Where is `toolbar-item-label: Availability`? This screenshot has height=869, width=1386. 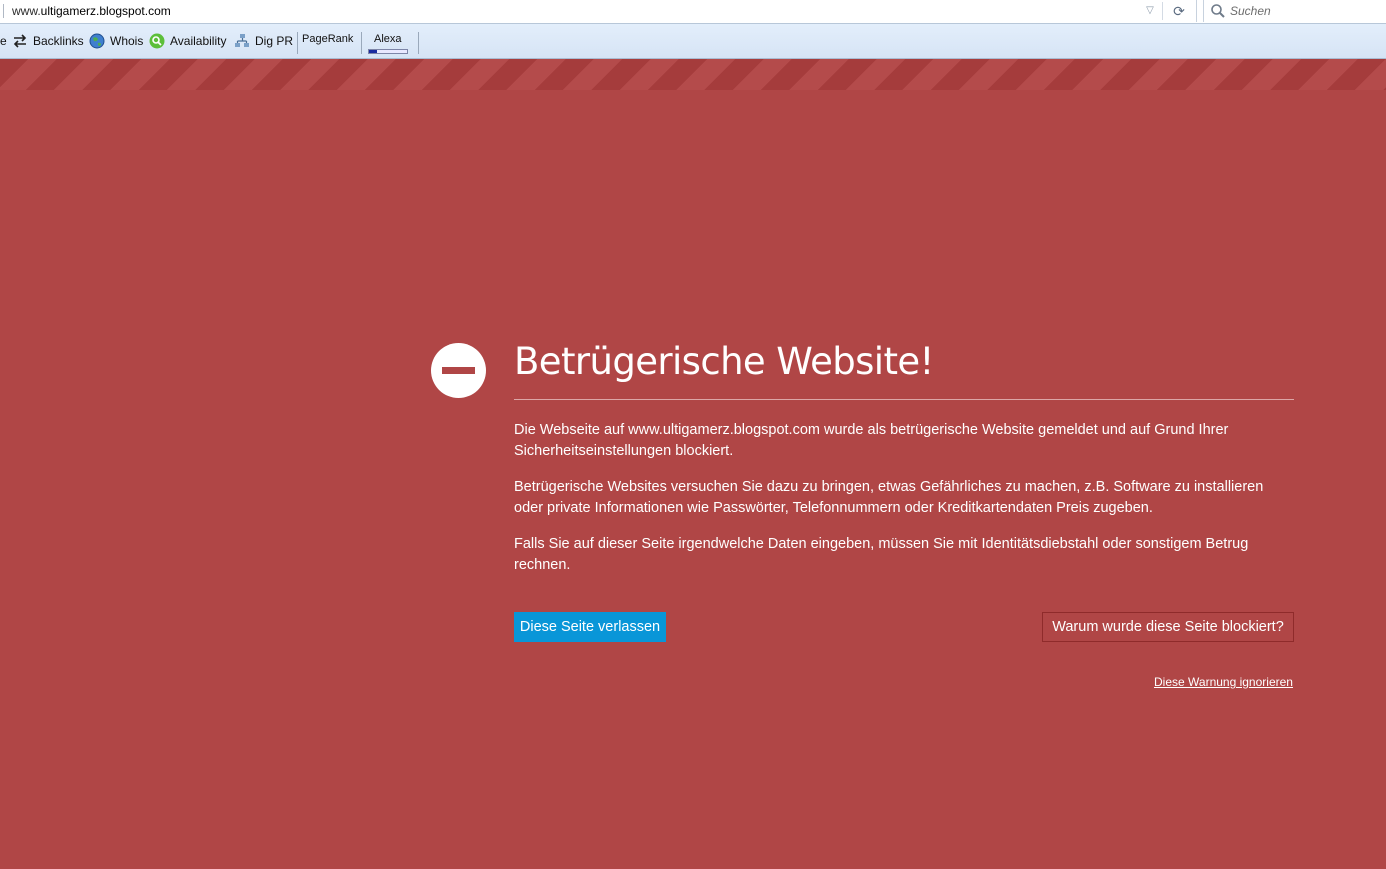 toolbar-item-label: Availability is located at coordinates (198, 41).